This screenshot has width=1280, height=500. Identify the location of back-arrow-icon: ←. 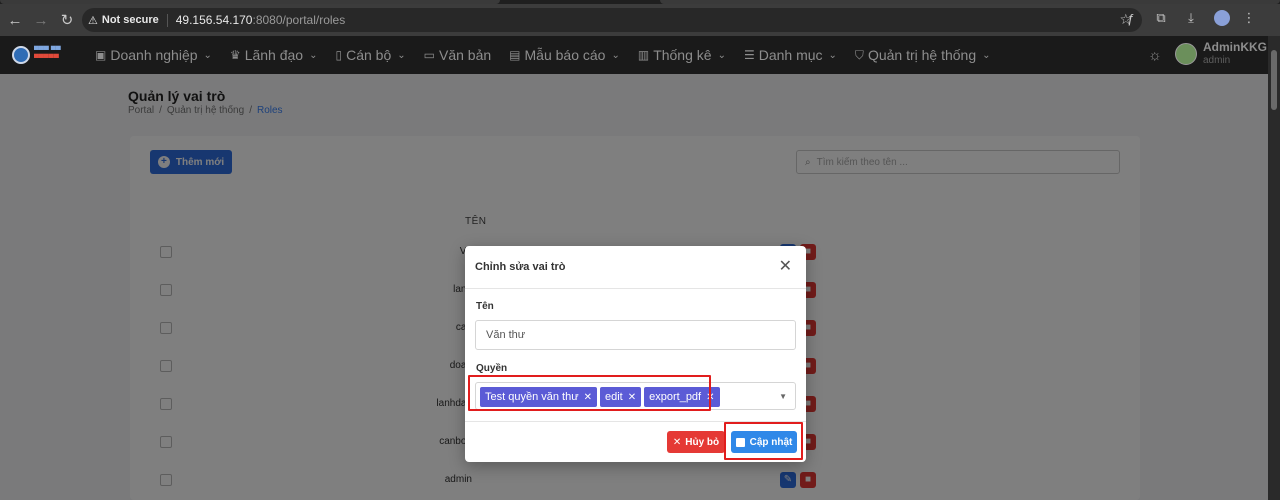
(15, 20).